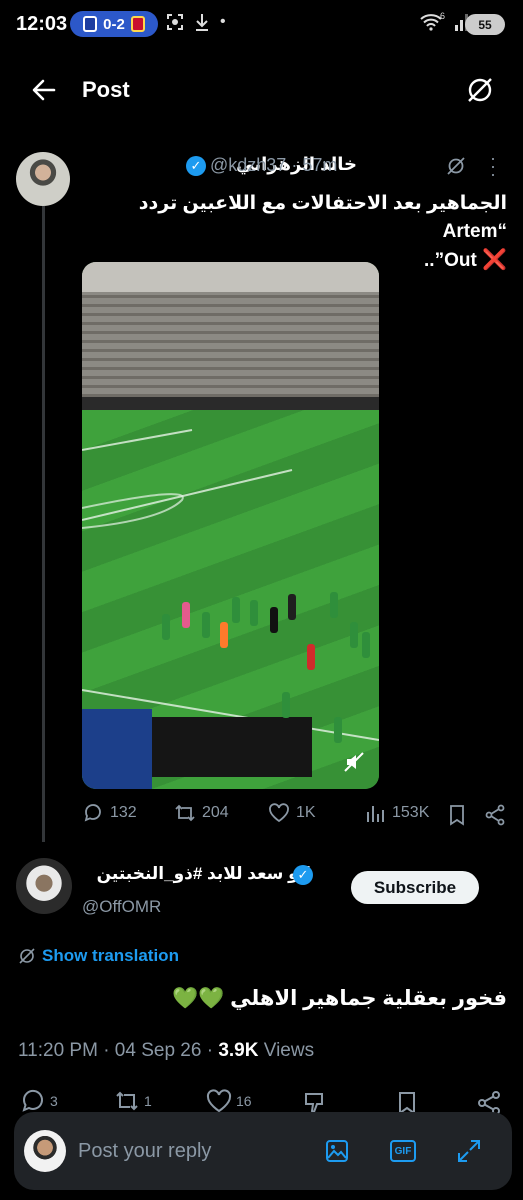  I want to click on bookmark-icon, so click(457, 815).